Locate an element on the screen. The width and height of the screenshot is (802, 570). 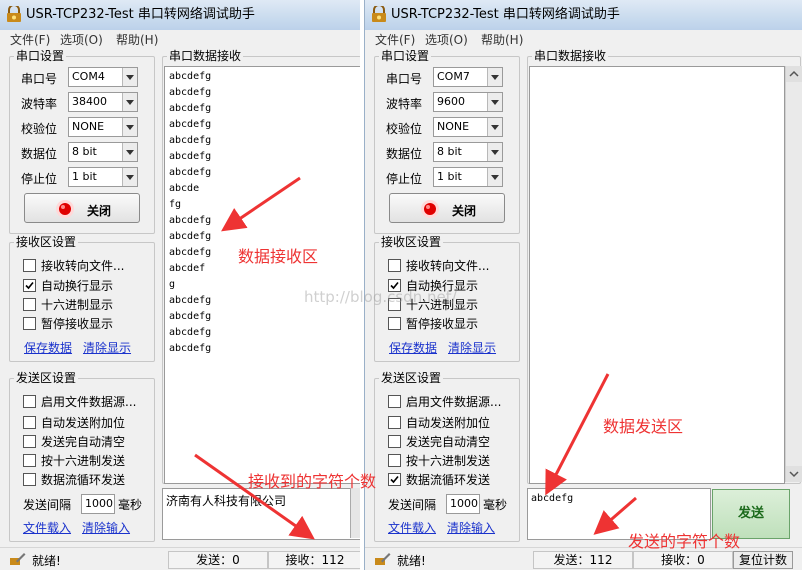
status-pen-icon is located at coordinates (383, 559).